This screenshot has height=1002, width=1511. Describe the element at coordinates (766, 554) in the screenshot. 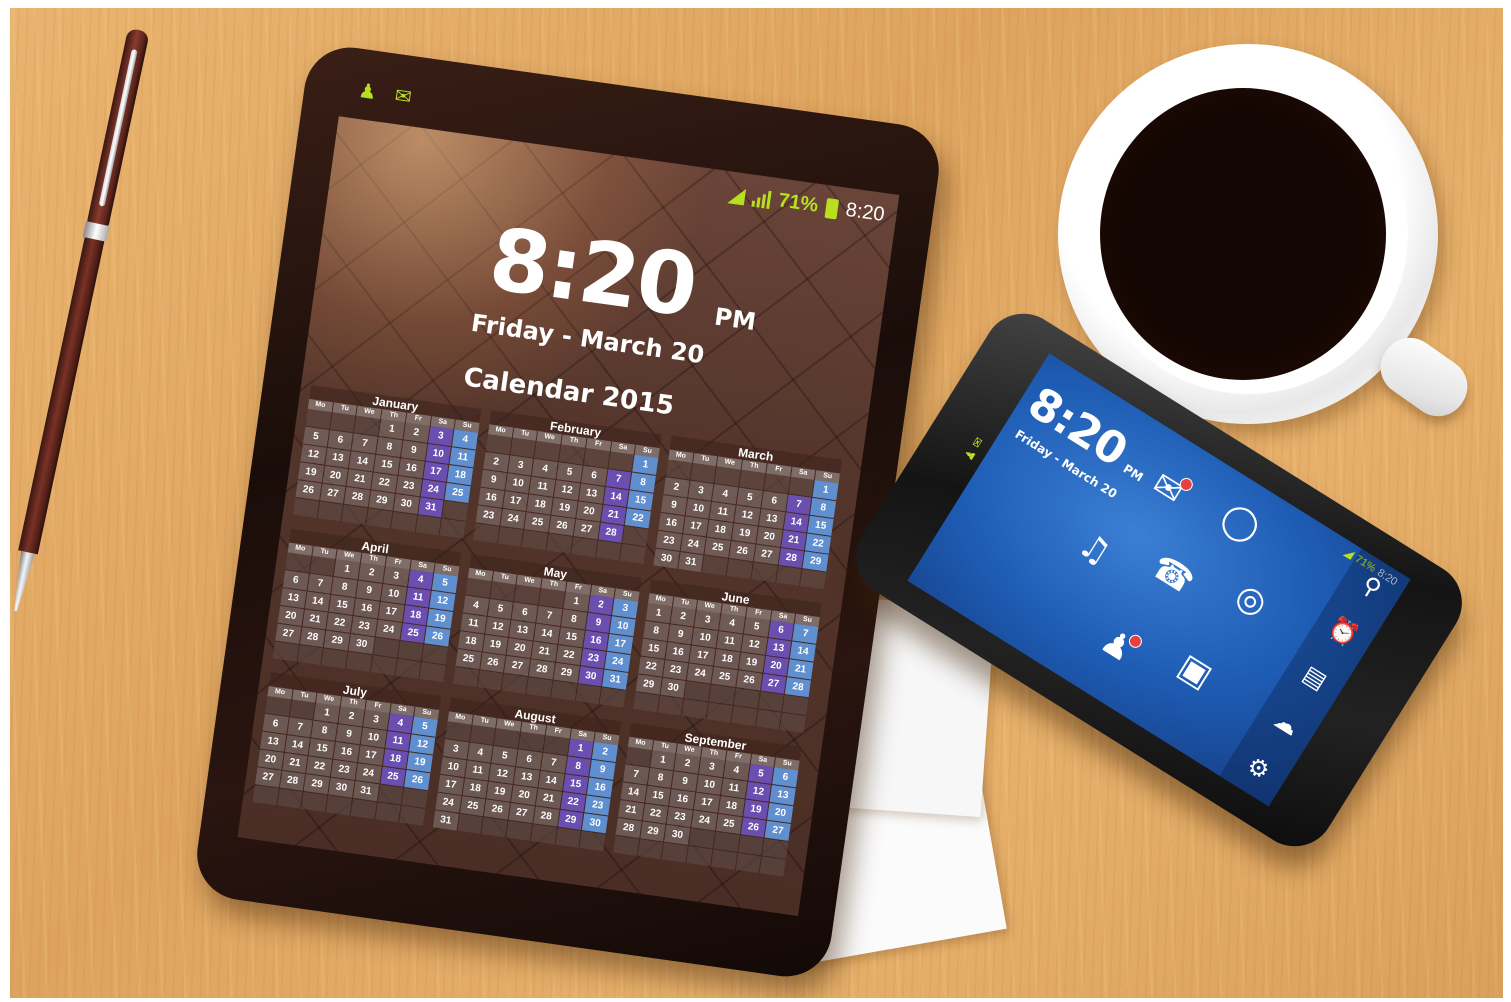

I see `calendar-day: 27` at that location.